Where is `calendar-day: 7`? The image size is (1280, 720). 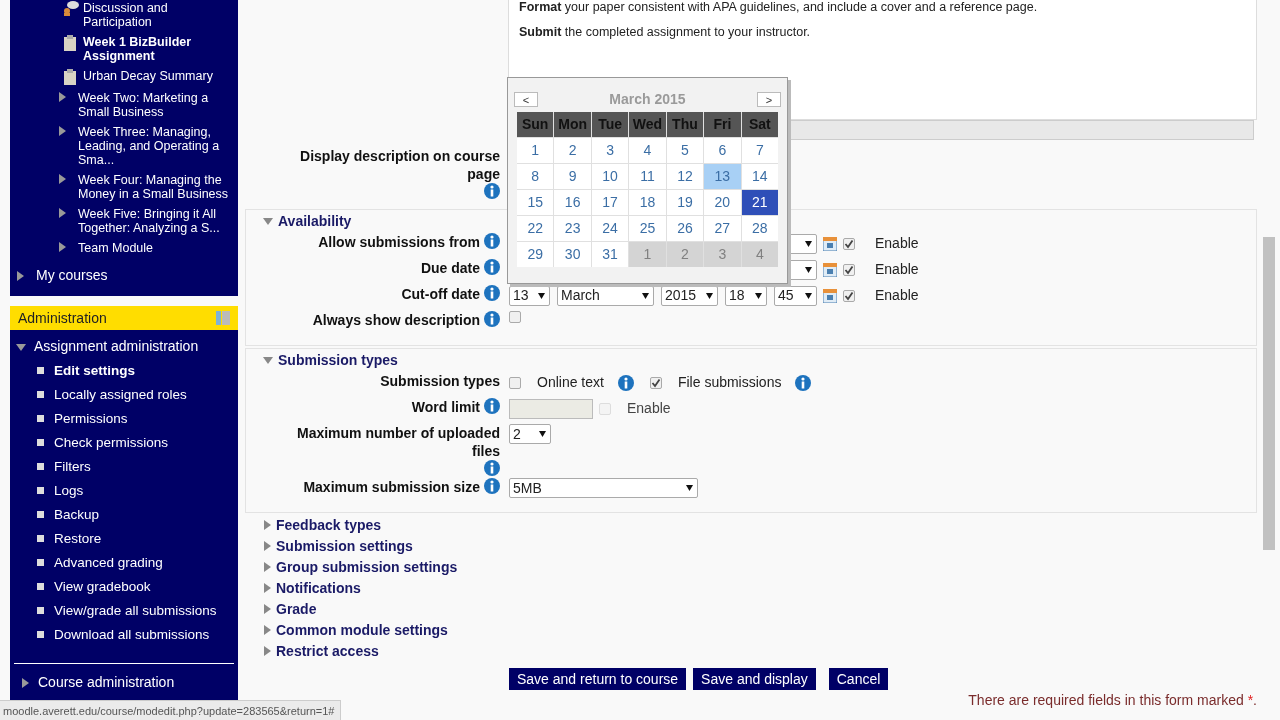 calendar-day: 7 is located at coordinates (759, 150).